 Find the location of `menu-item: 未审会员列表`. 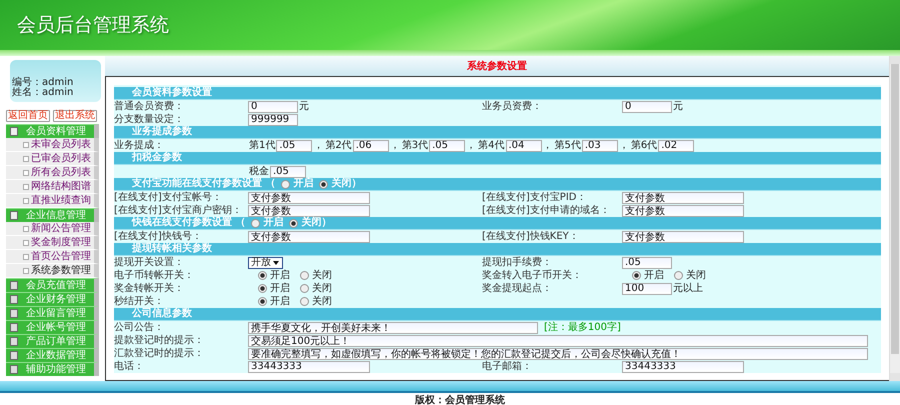

menu-item: 未审会员列表 is located at coordinates (52, 145).